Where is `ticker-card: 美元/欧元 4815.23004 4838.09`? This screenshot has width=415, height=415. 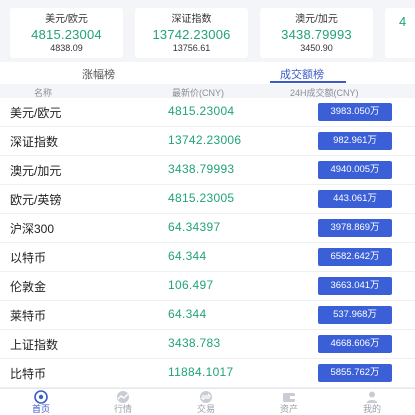 ticker-card: 美元/欧元 4815.23004 4838.09 is located at coordinates (66, 33).